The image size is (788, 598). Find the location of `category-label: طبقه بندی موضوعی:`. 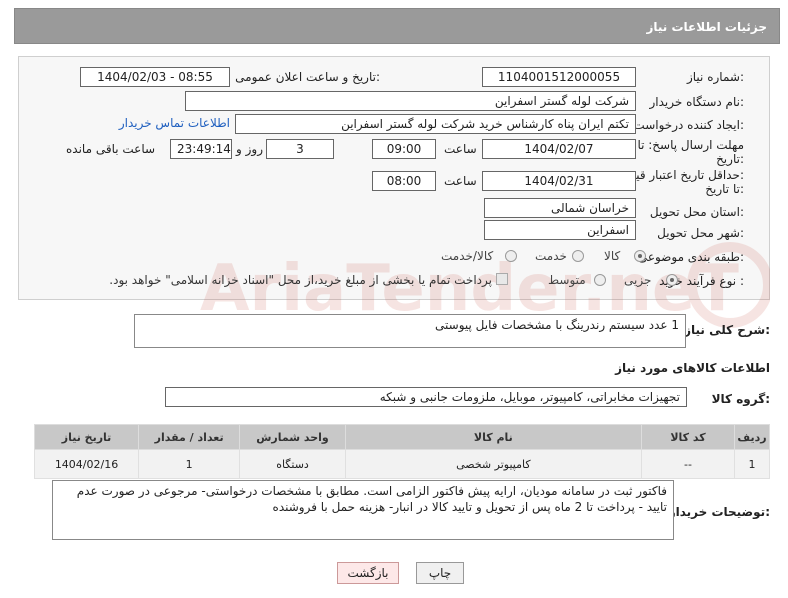

category-label: طبقه بندی موضوعی: is located at coordinates (690, 257).